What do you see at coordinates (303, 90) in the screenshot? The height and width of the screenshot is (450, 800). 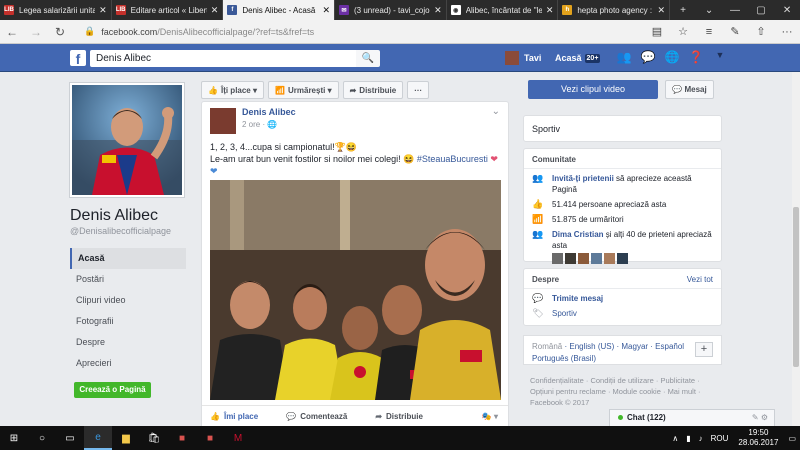 I see `follow-button: 📶 Urmărești ▾` at bounding box center [303, 90].